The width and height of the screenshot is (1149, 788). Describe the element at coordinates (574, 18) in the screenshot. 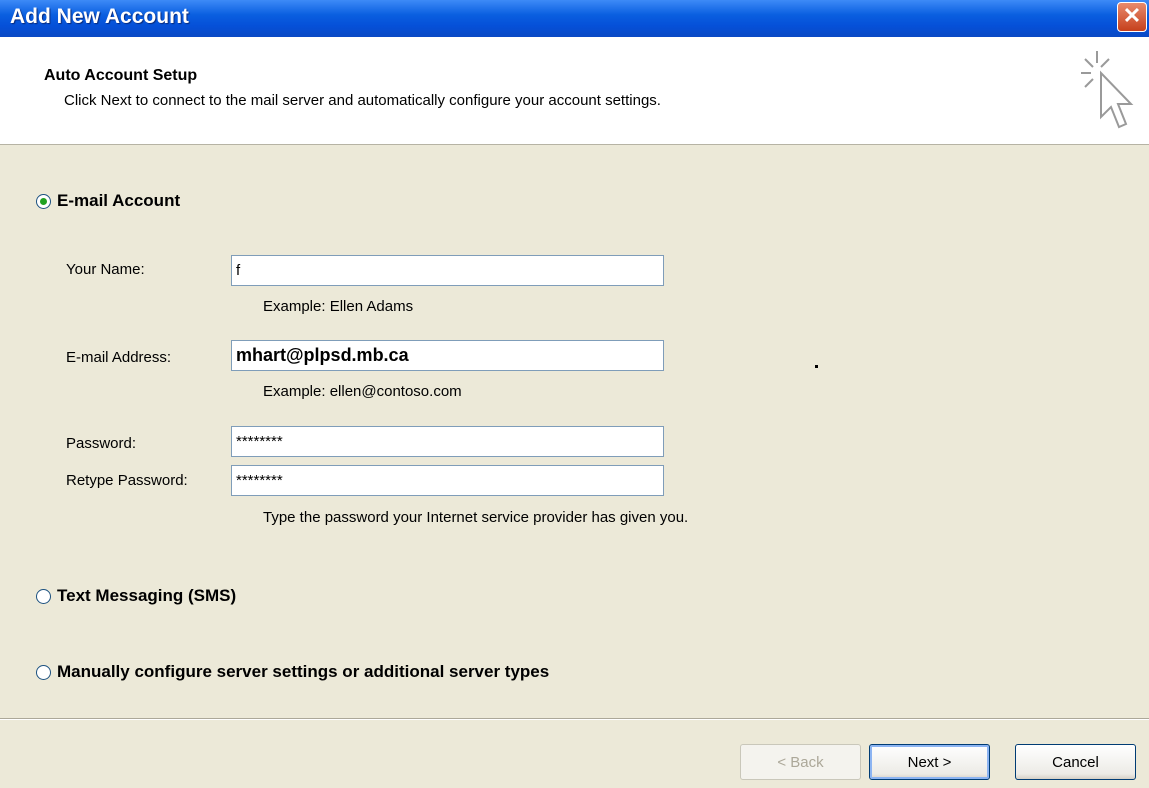

I see `title-bar: Add New Account ✕` at that location.